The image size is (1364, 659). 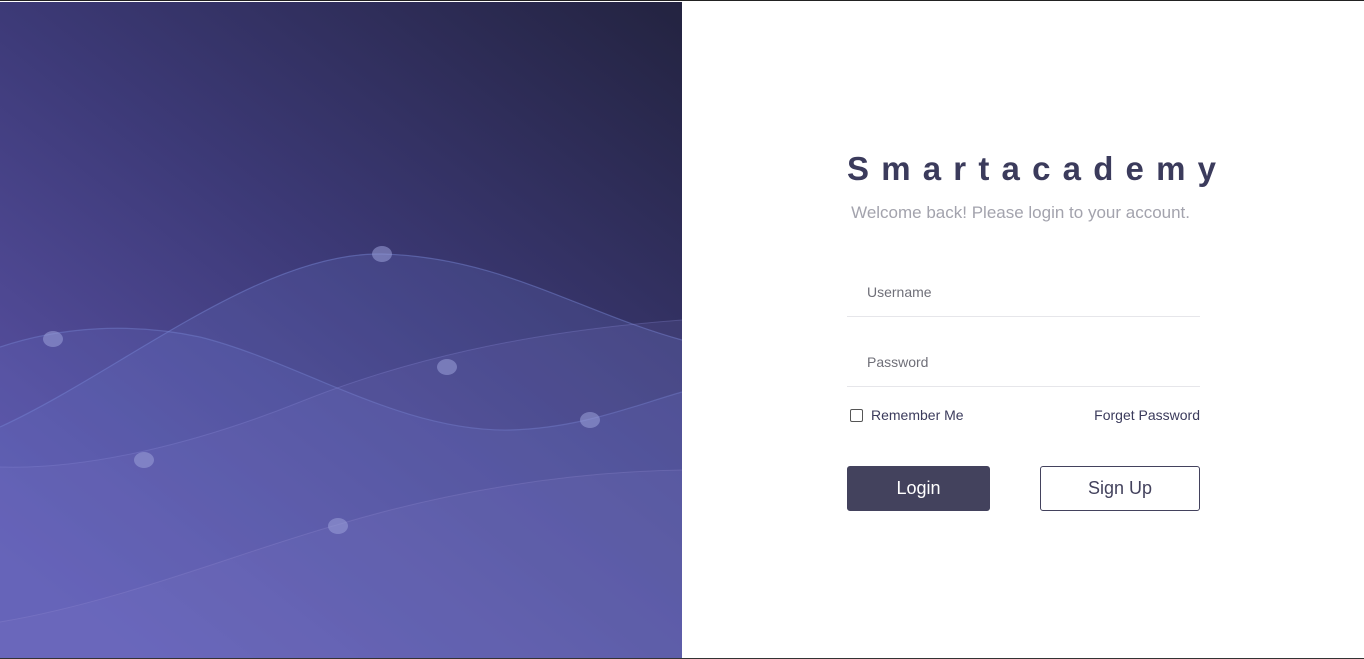 I want to click on login-button: Login, so click(x=918, y=488).